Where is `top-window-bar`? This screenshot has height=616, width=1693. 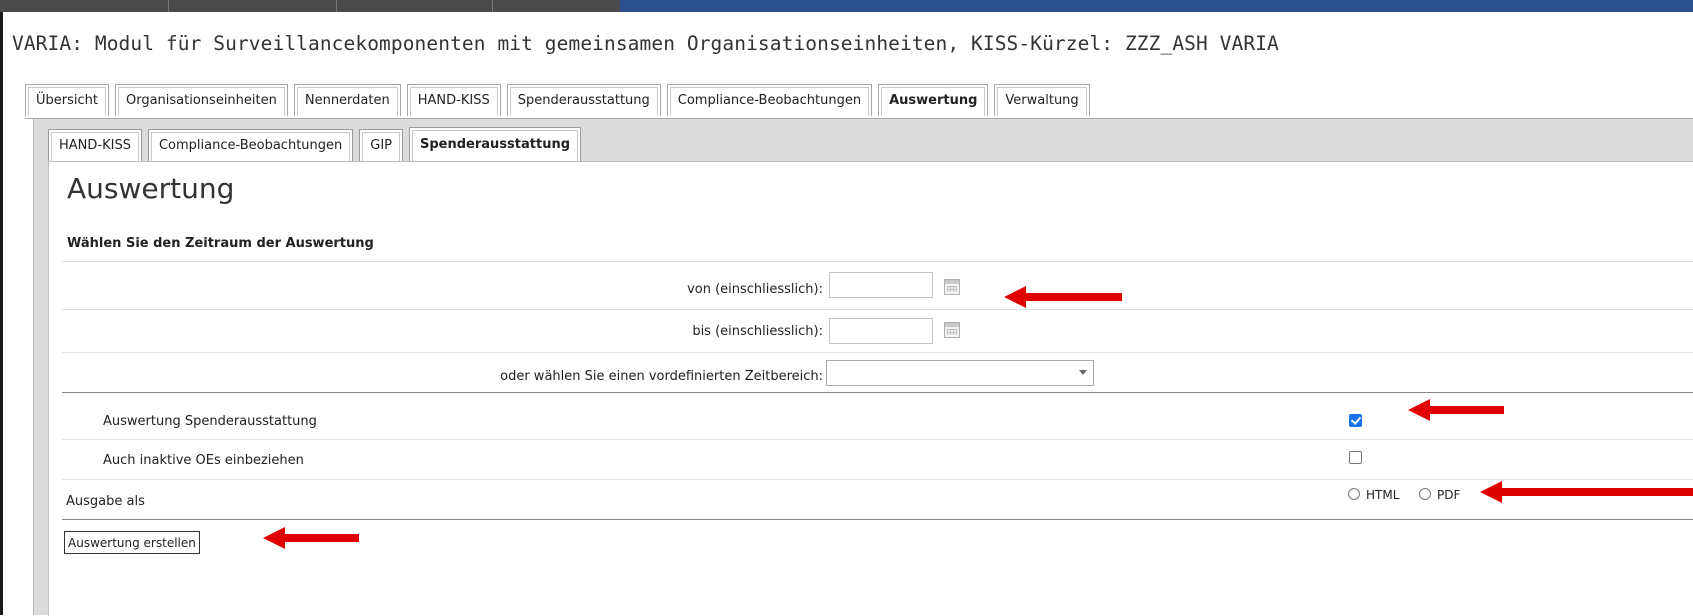
top-window-bar is located at coordinates (846, 6).